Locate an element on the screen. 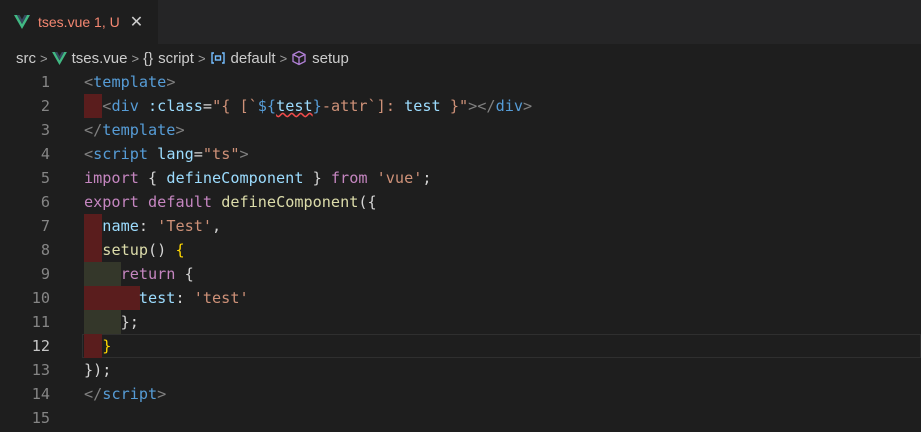 This screenshot has width=921, height=432. code-text: name: 'Test', is located at coordinates (152, 226).